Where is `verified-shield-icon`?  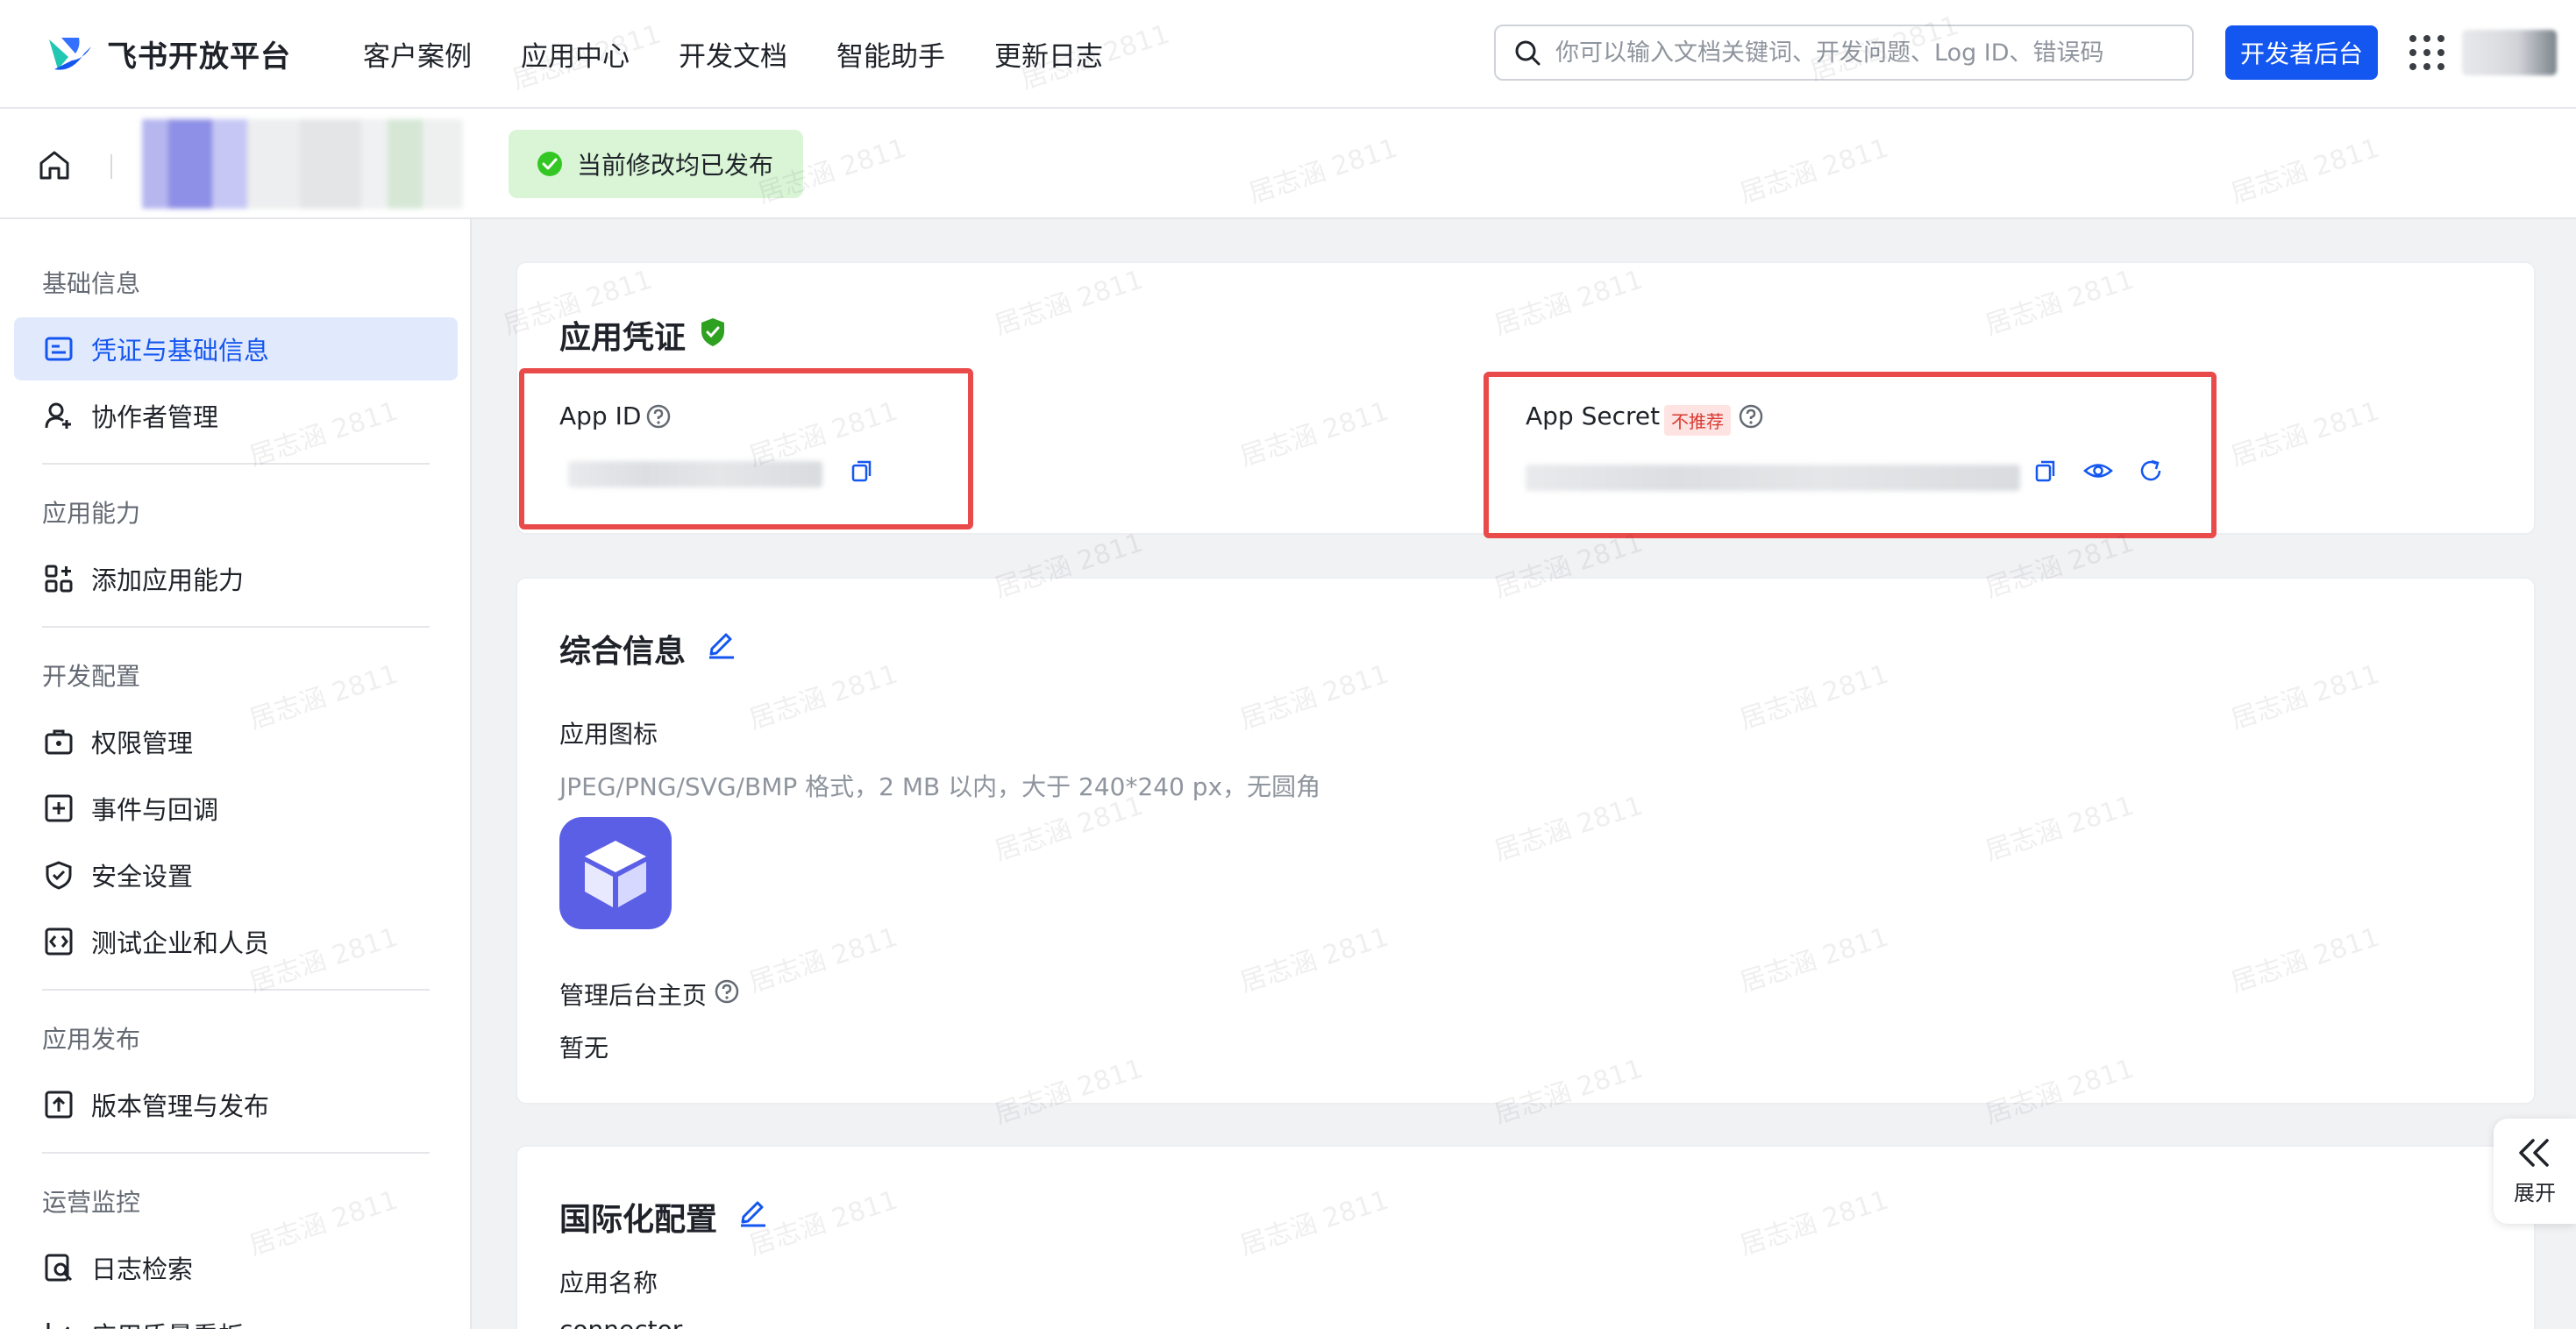 verified-shield-icon is located at coordinates (712, 332).